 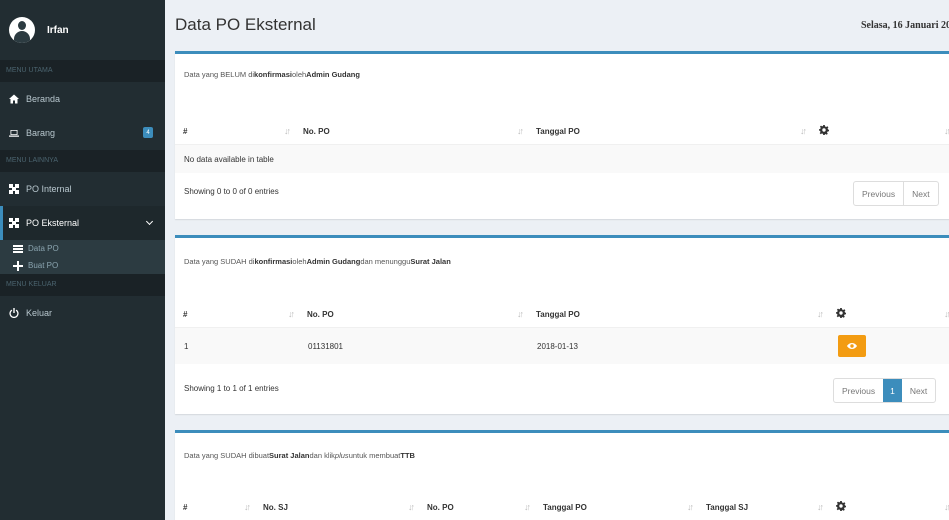 I want to click on home-icon, so click(x=14, y=99).